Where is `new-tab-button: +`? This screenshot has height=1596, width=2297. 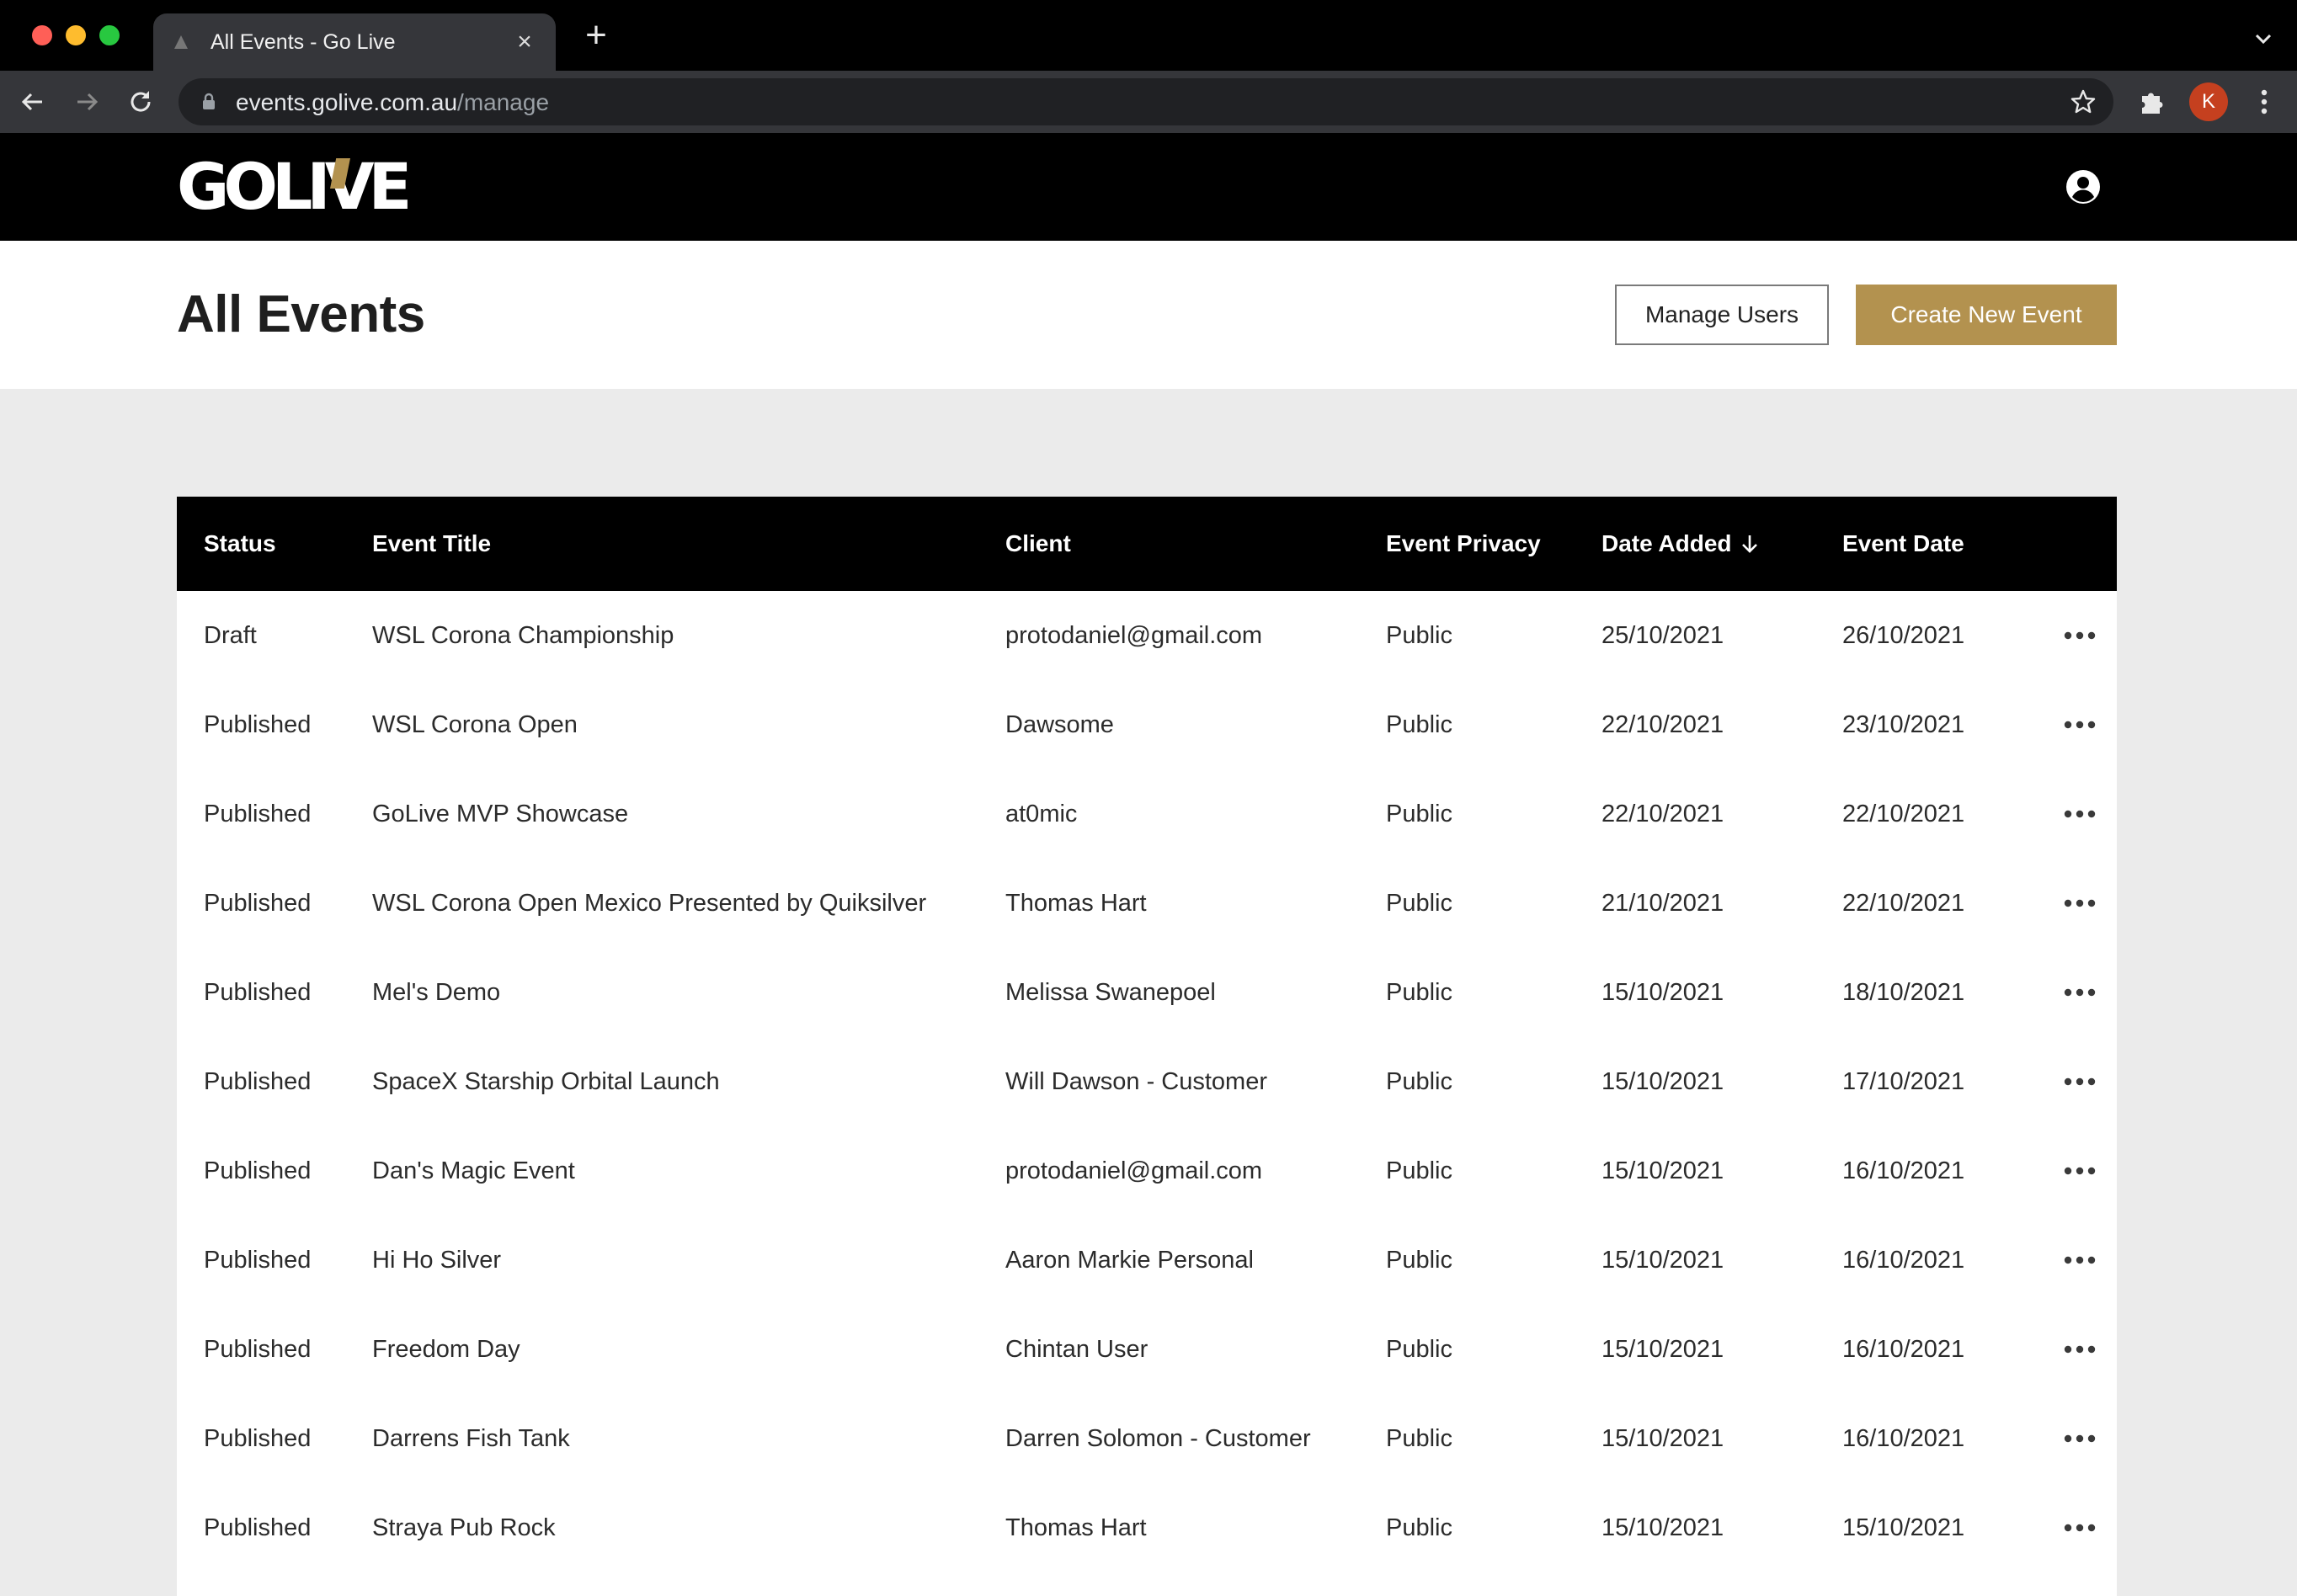
new-tab-button: + is located at coordinates (596, 35).